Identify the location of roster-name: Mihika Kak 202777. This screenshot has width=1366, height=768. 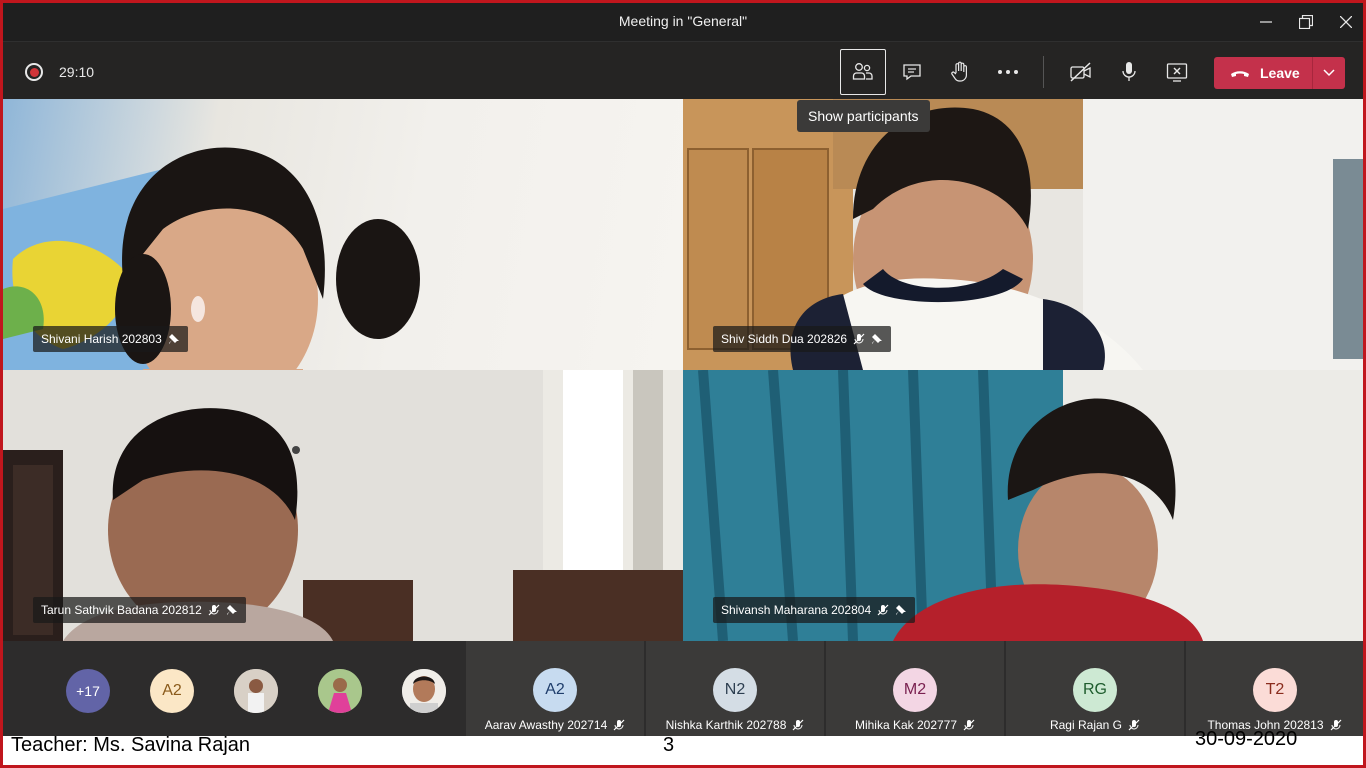
(915, 725).